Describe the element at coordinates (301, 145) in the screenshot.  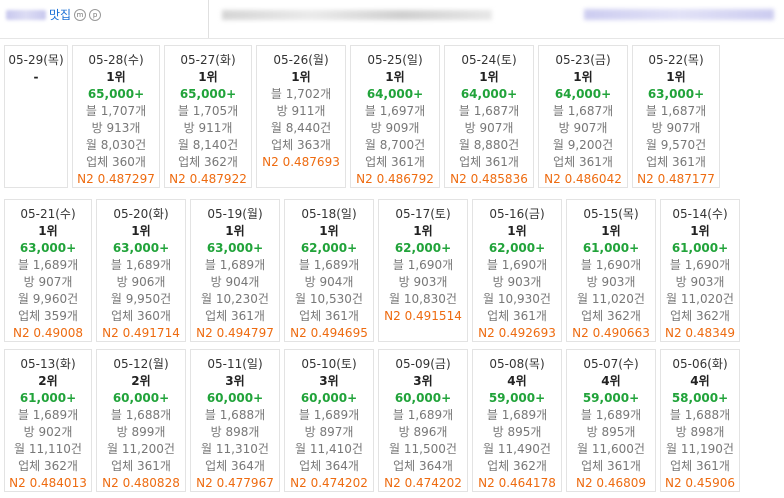
I see `business-count: 업체 363개` at that location.